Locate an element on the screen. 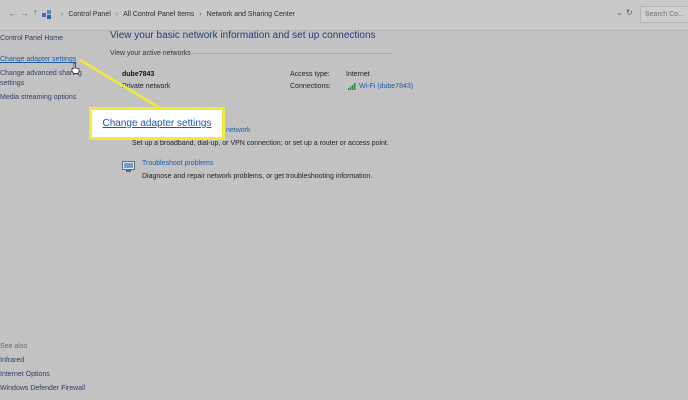 The height and width of the screenshot is (400, 688). callout-pointer-line is located at coordinates (120, 84).